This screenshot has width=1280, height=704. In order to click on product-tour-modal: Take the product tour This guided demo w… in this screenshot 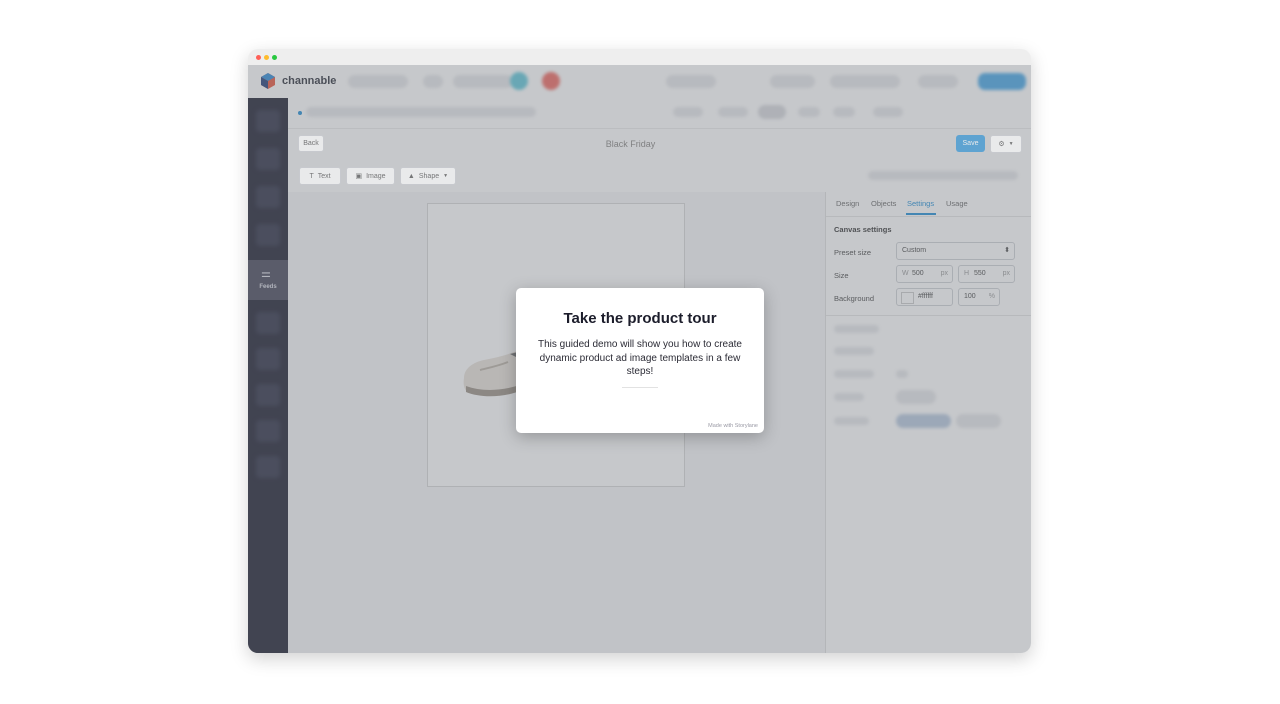, I will do `click(640, 360)`.